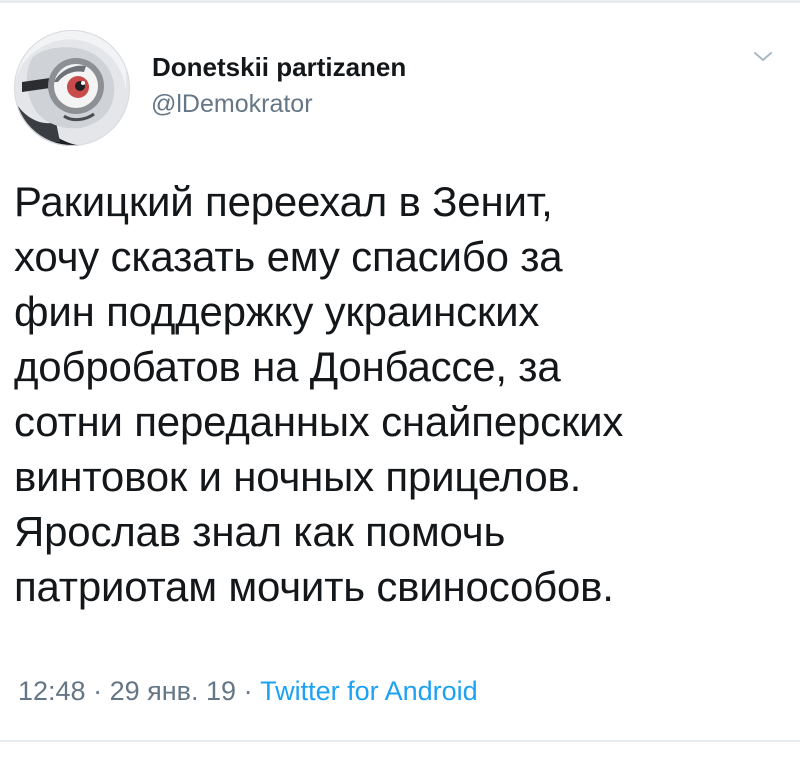 The width and height of the screenshot is (800, 767). What do you see at coordinates (400, 741) in the screenshot?
I see `bottom-divider` at bounding box center [400, 741].